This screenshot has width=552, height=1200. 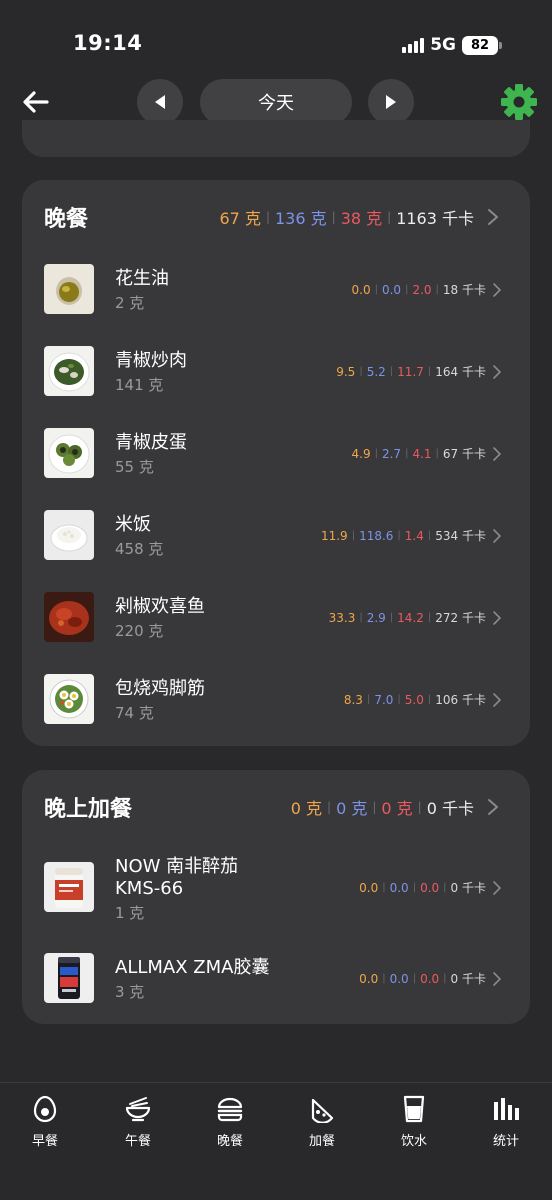 I want to click on bar-chart-icon, so click(x=506, y=1109).